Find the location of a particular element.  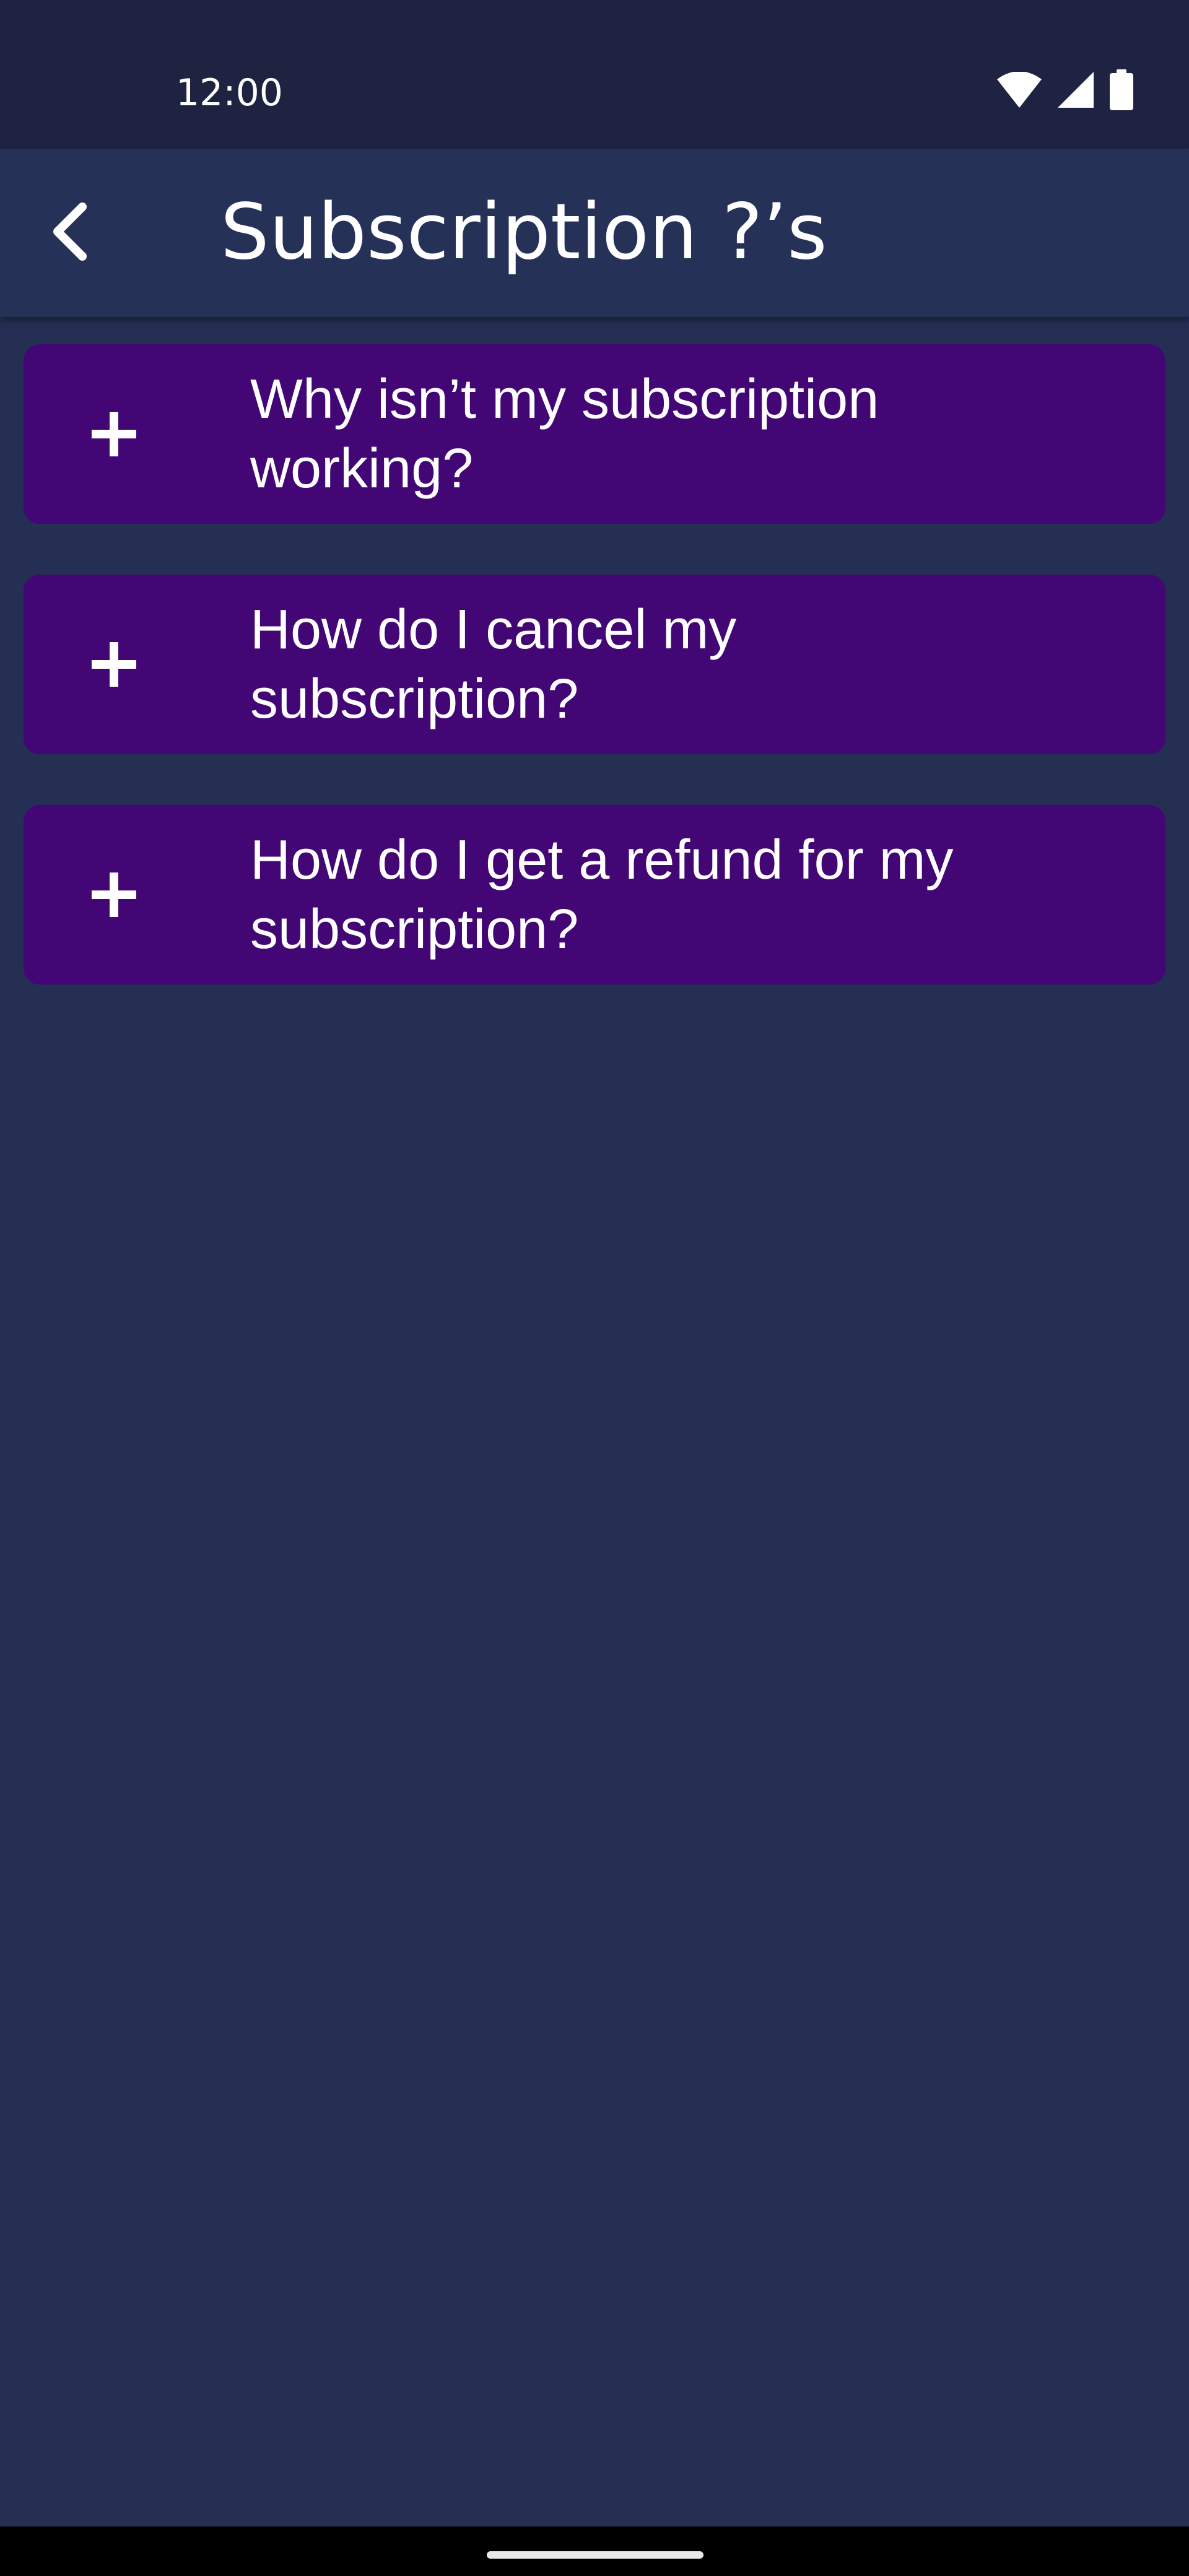

system-navigation-bar is located at coordinates (594, 2551).